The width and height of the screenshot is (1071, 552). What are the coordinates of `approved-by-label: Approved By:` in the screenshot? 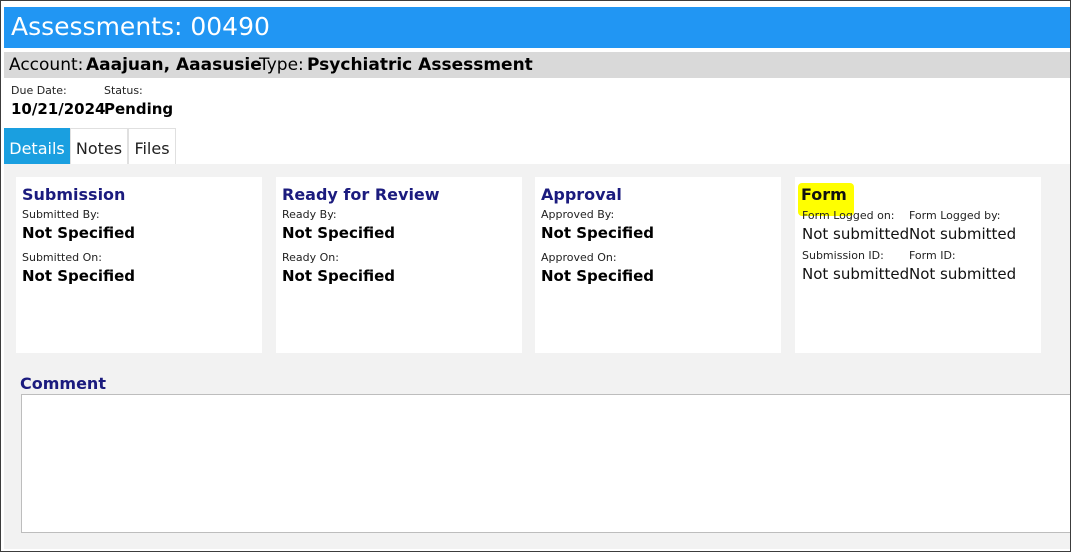 It's located at (578, 214).